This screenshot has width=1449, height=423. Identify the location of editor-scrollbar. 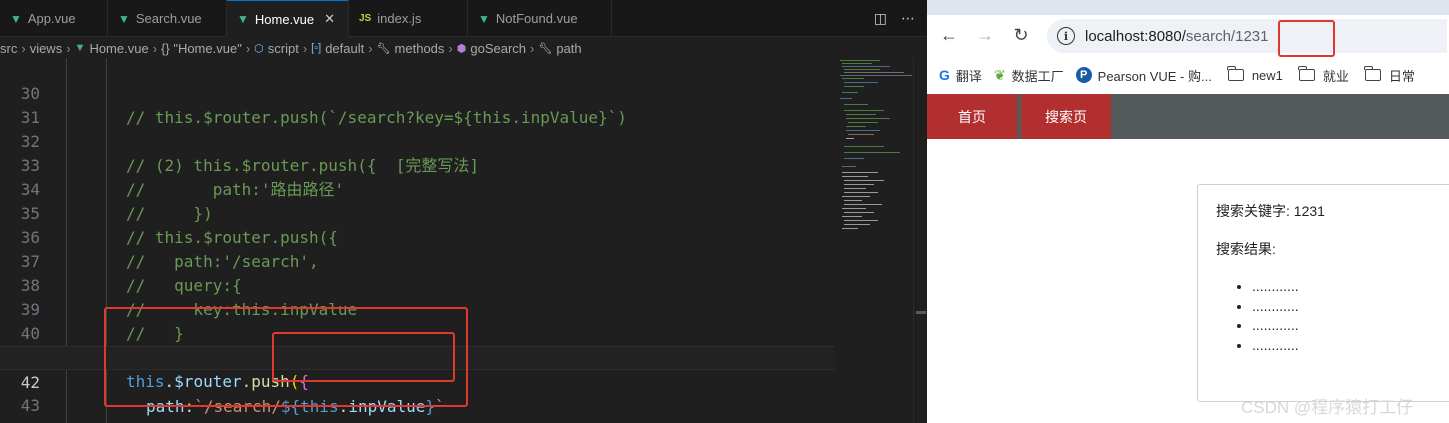
(920, 240).